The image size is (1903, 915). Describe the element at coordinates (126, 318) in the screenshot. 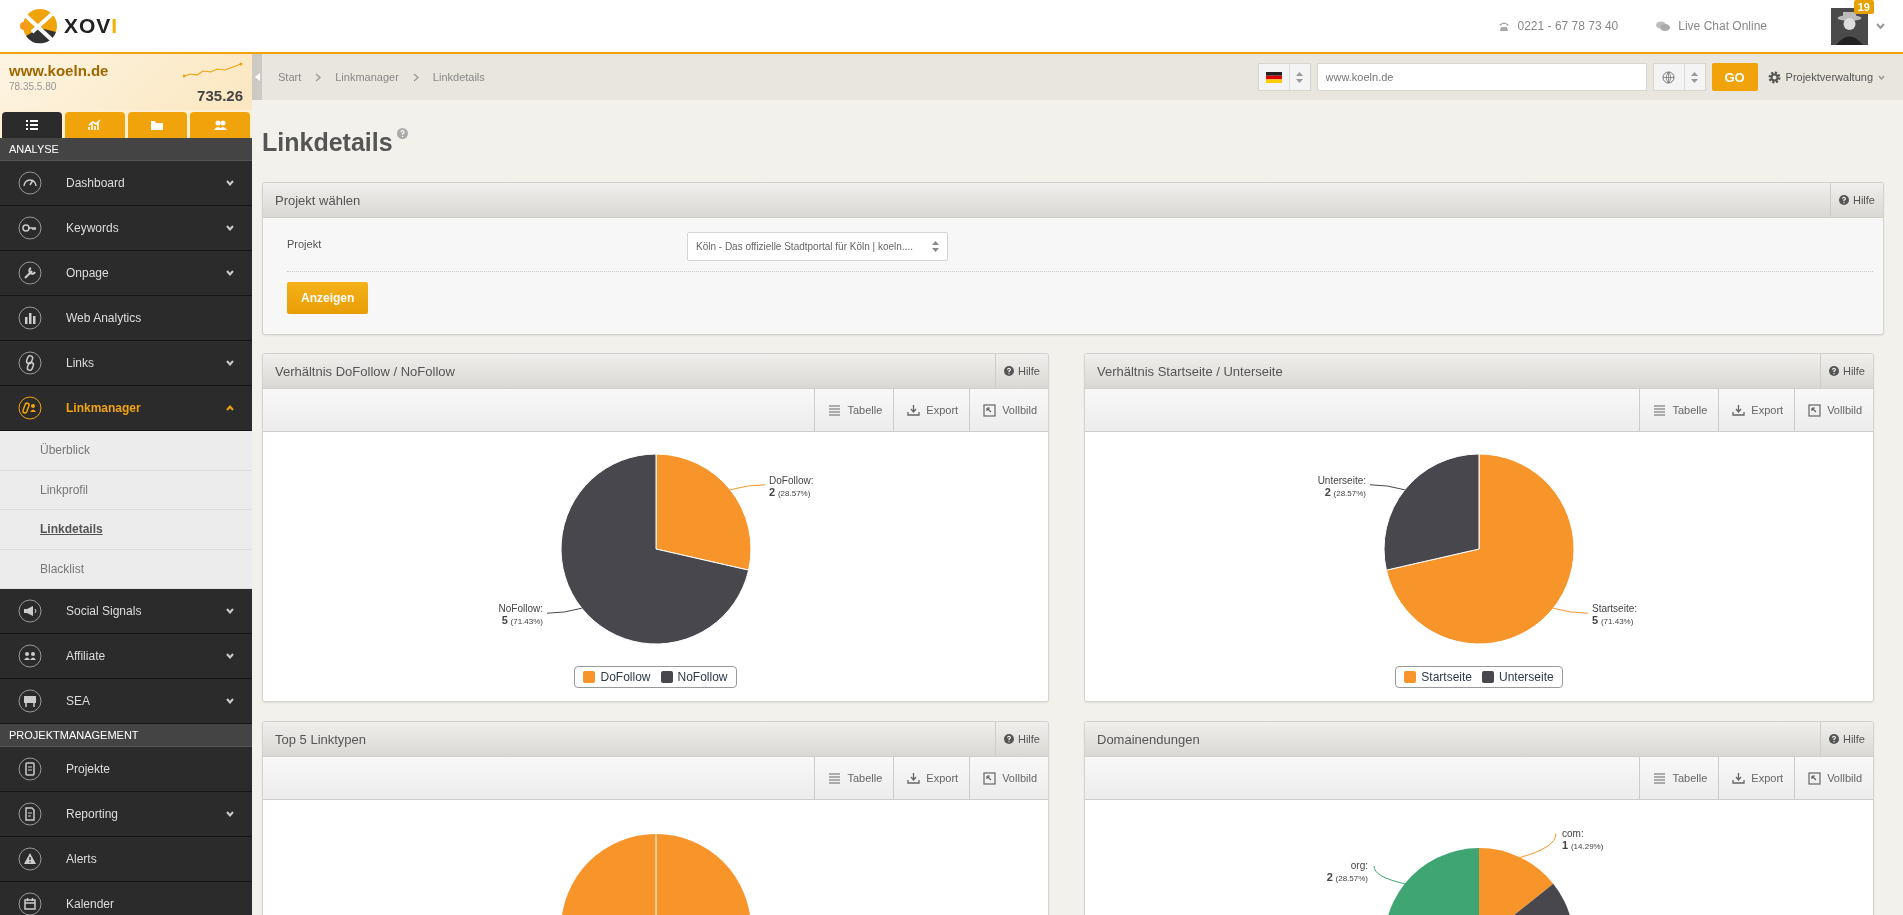

I see `nav-item: Web Analytics` at that location.